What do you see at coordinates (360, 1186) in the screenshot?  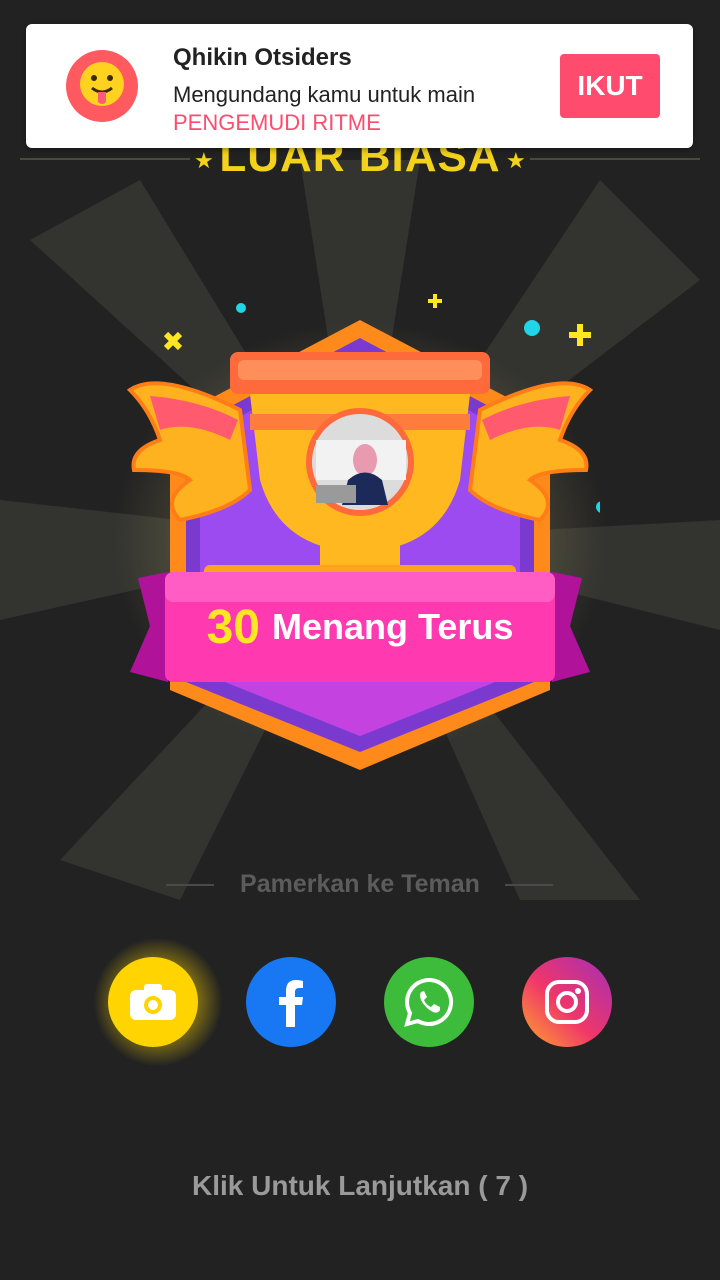 I see `continue-button: Klik Untuk Lanjutkan ( 7 )` at bounding box center [360, 1186].